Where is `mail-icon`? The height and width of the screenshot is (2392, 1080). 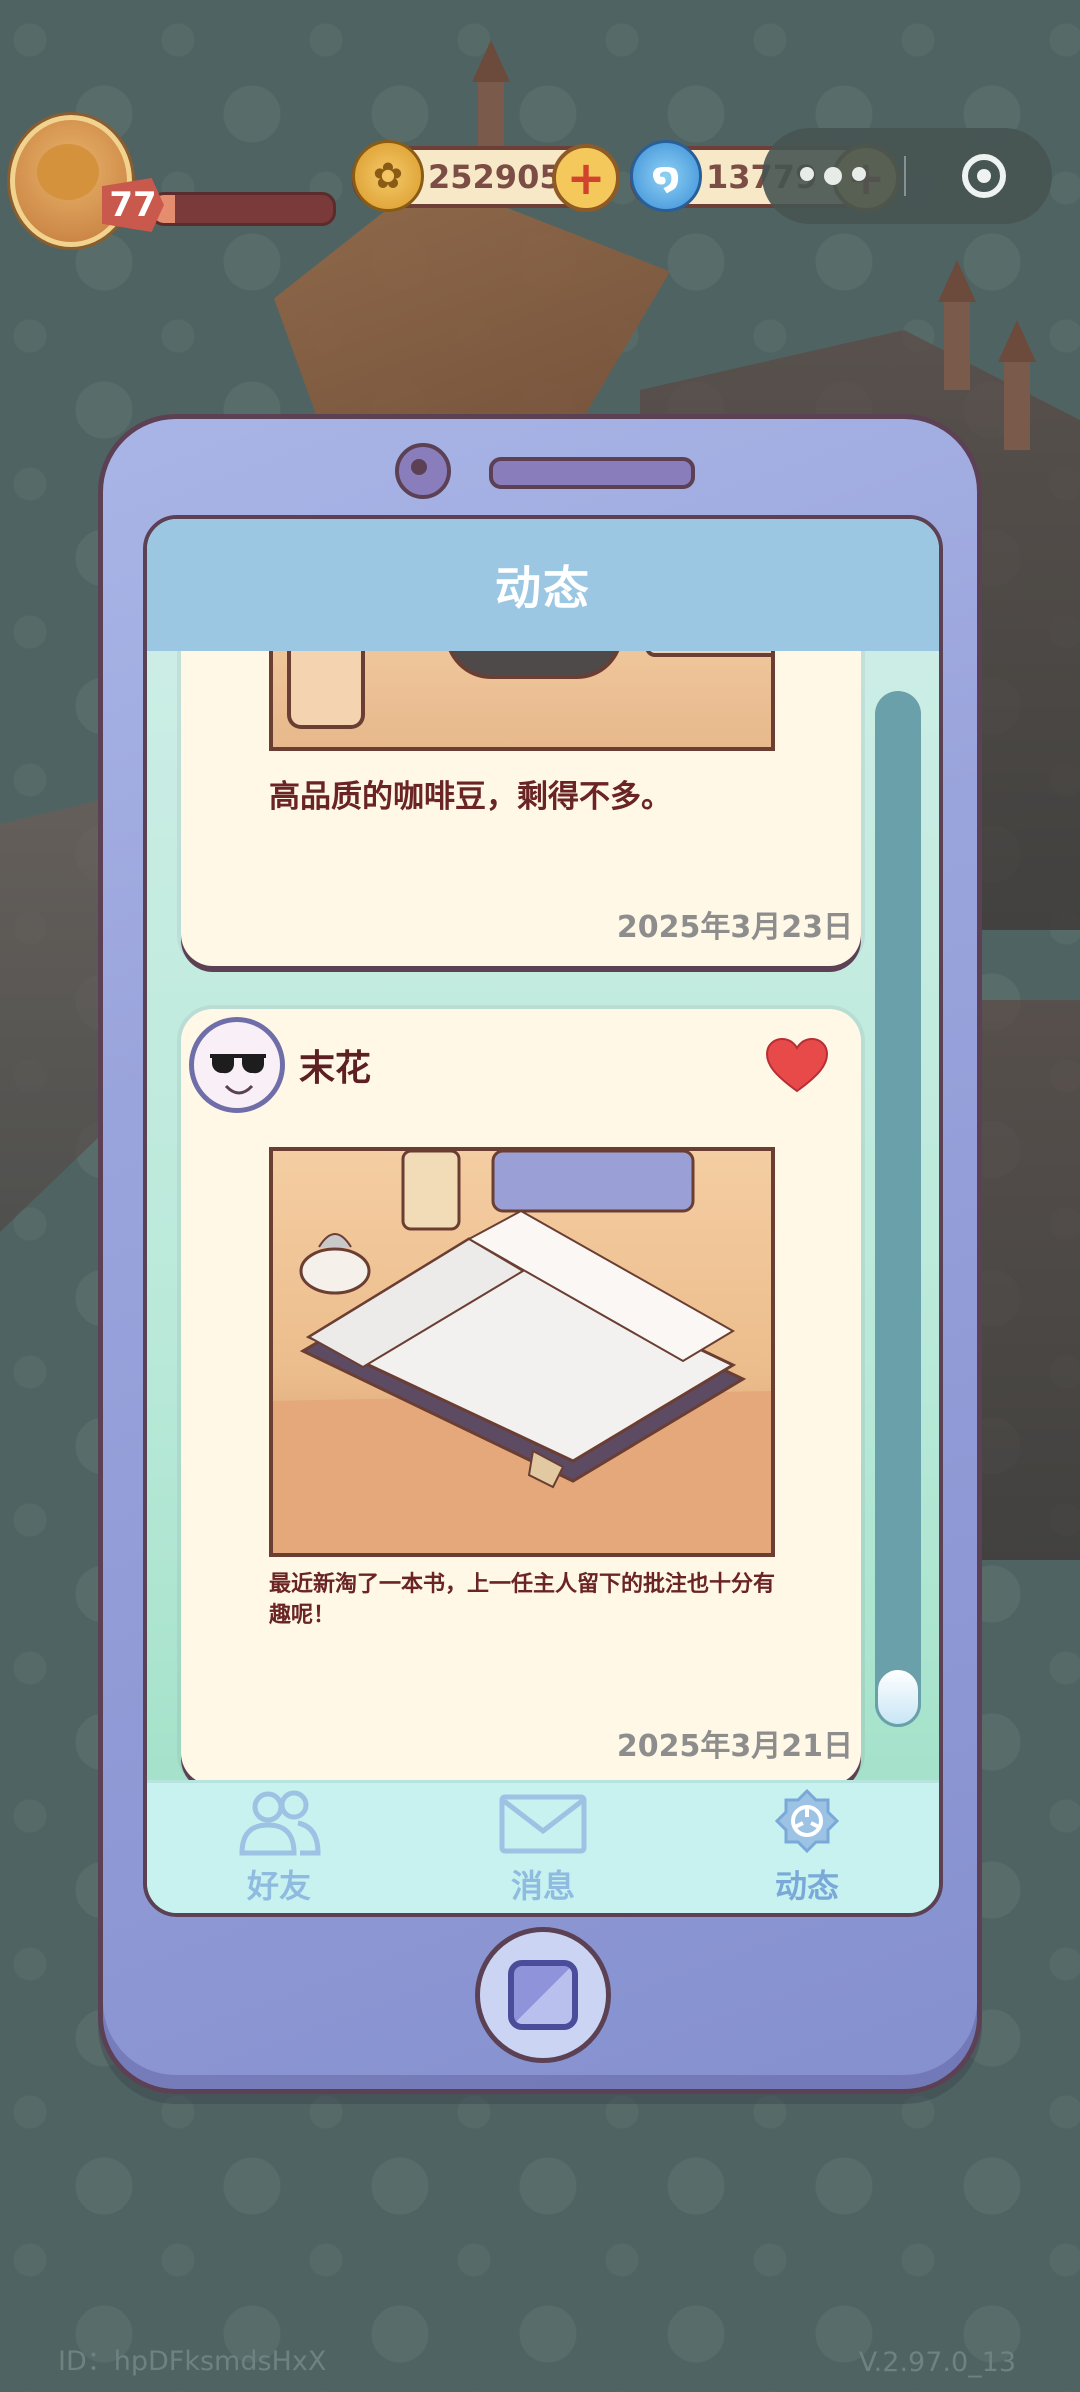
mail-icon is located at coordinates (543, 1824).